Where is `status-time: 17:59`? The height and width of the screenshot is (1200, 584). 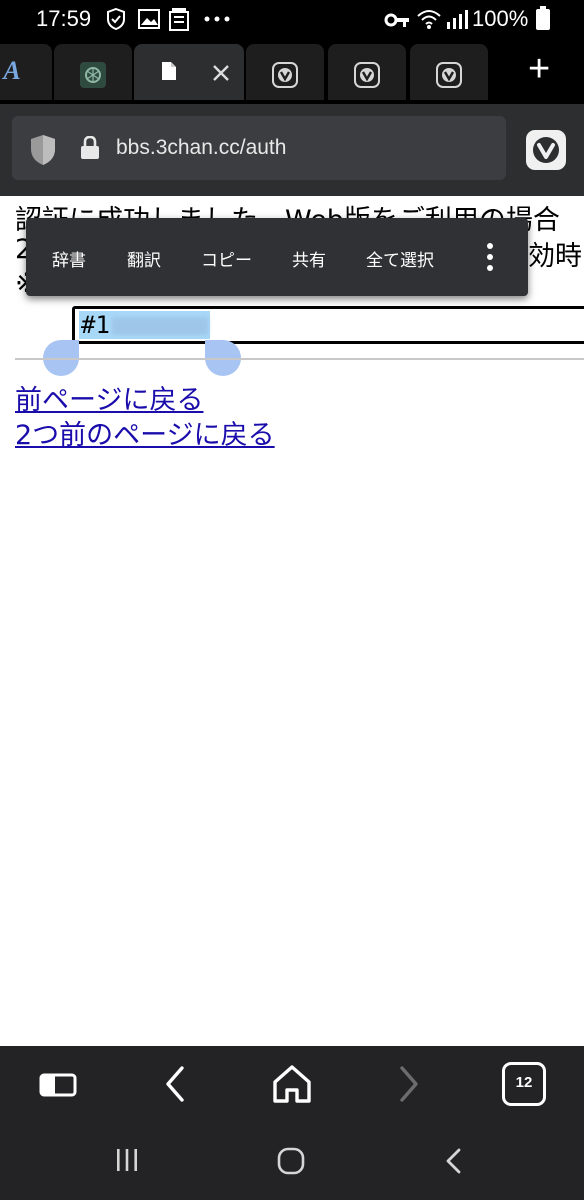
status-time: 17:59 is located at coordinates (64, 18).